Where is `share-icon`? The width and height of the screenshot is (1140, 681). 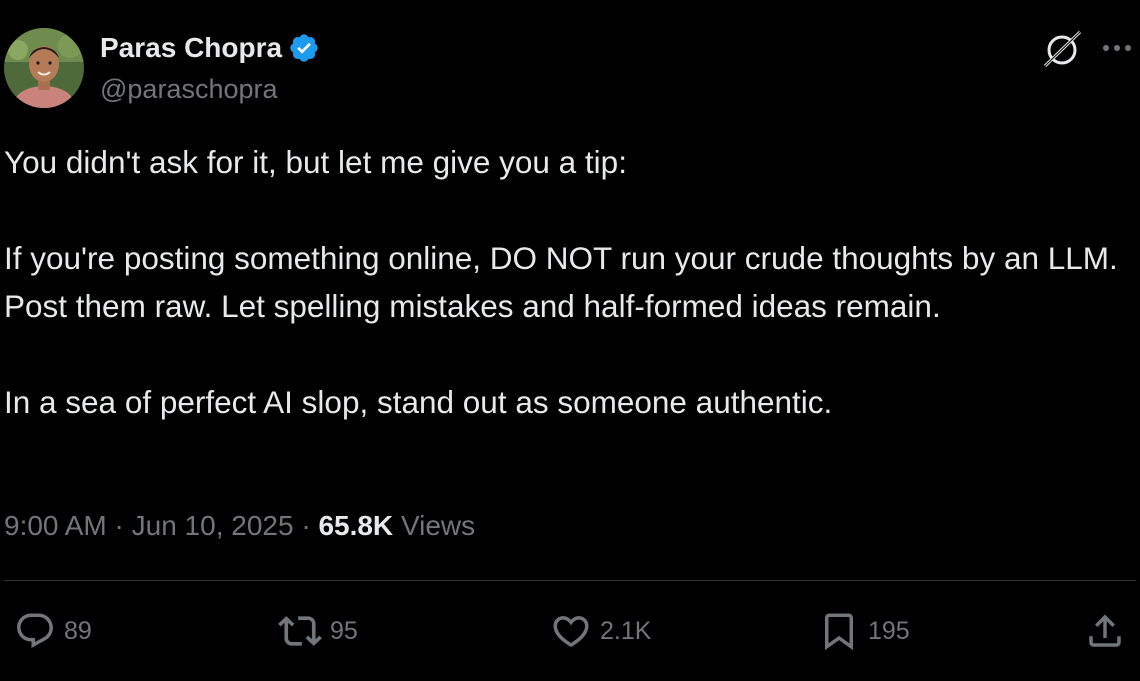
share-icon is located at coordinates (1105, 630).